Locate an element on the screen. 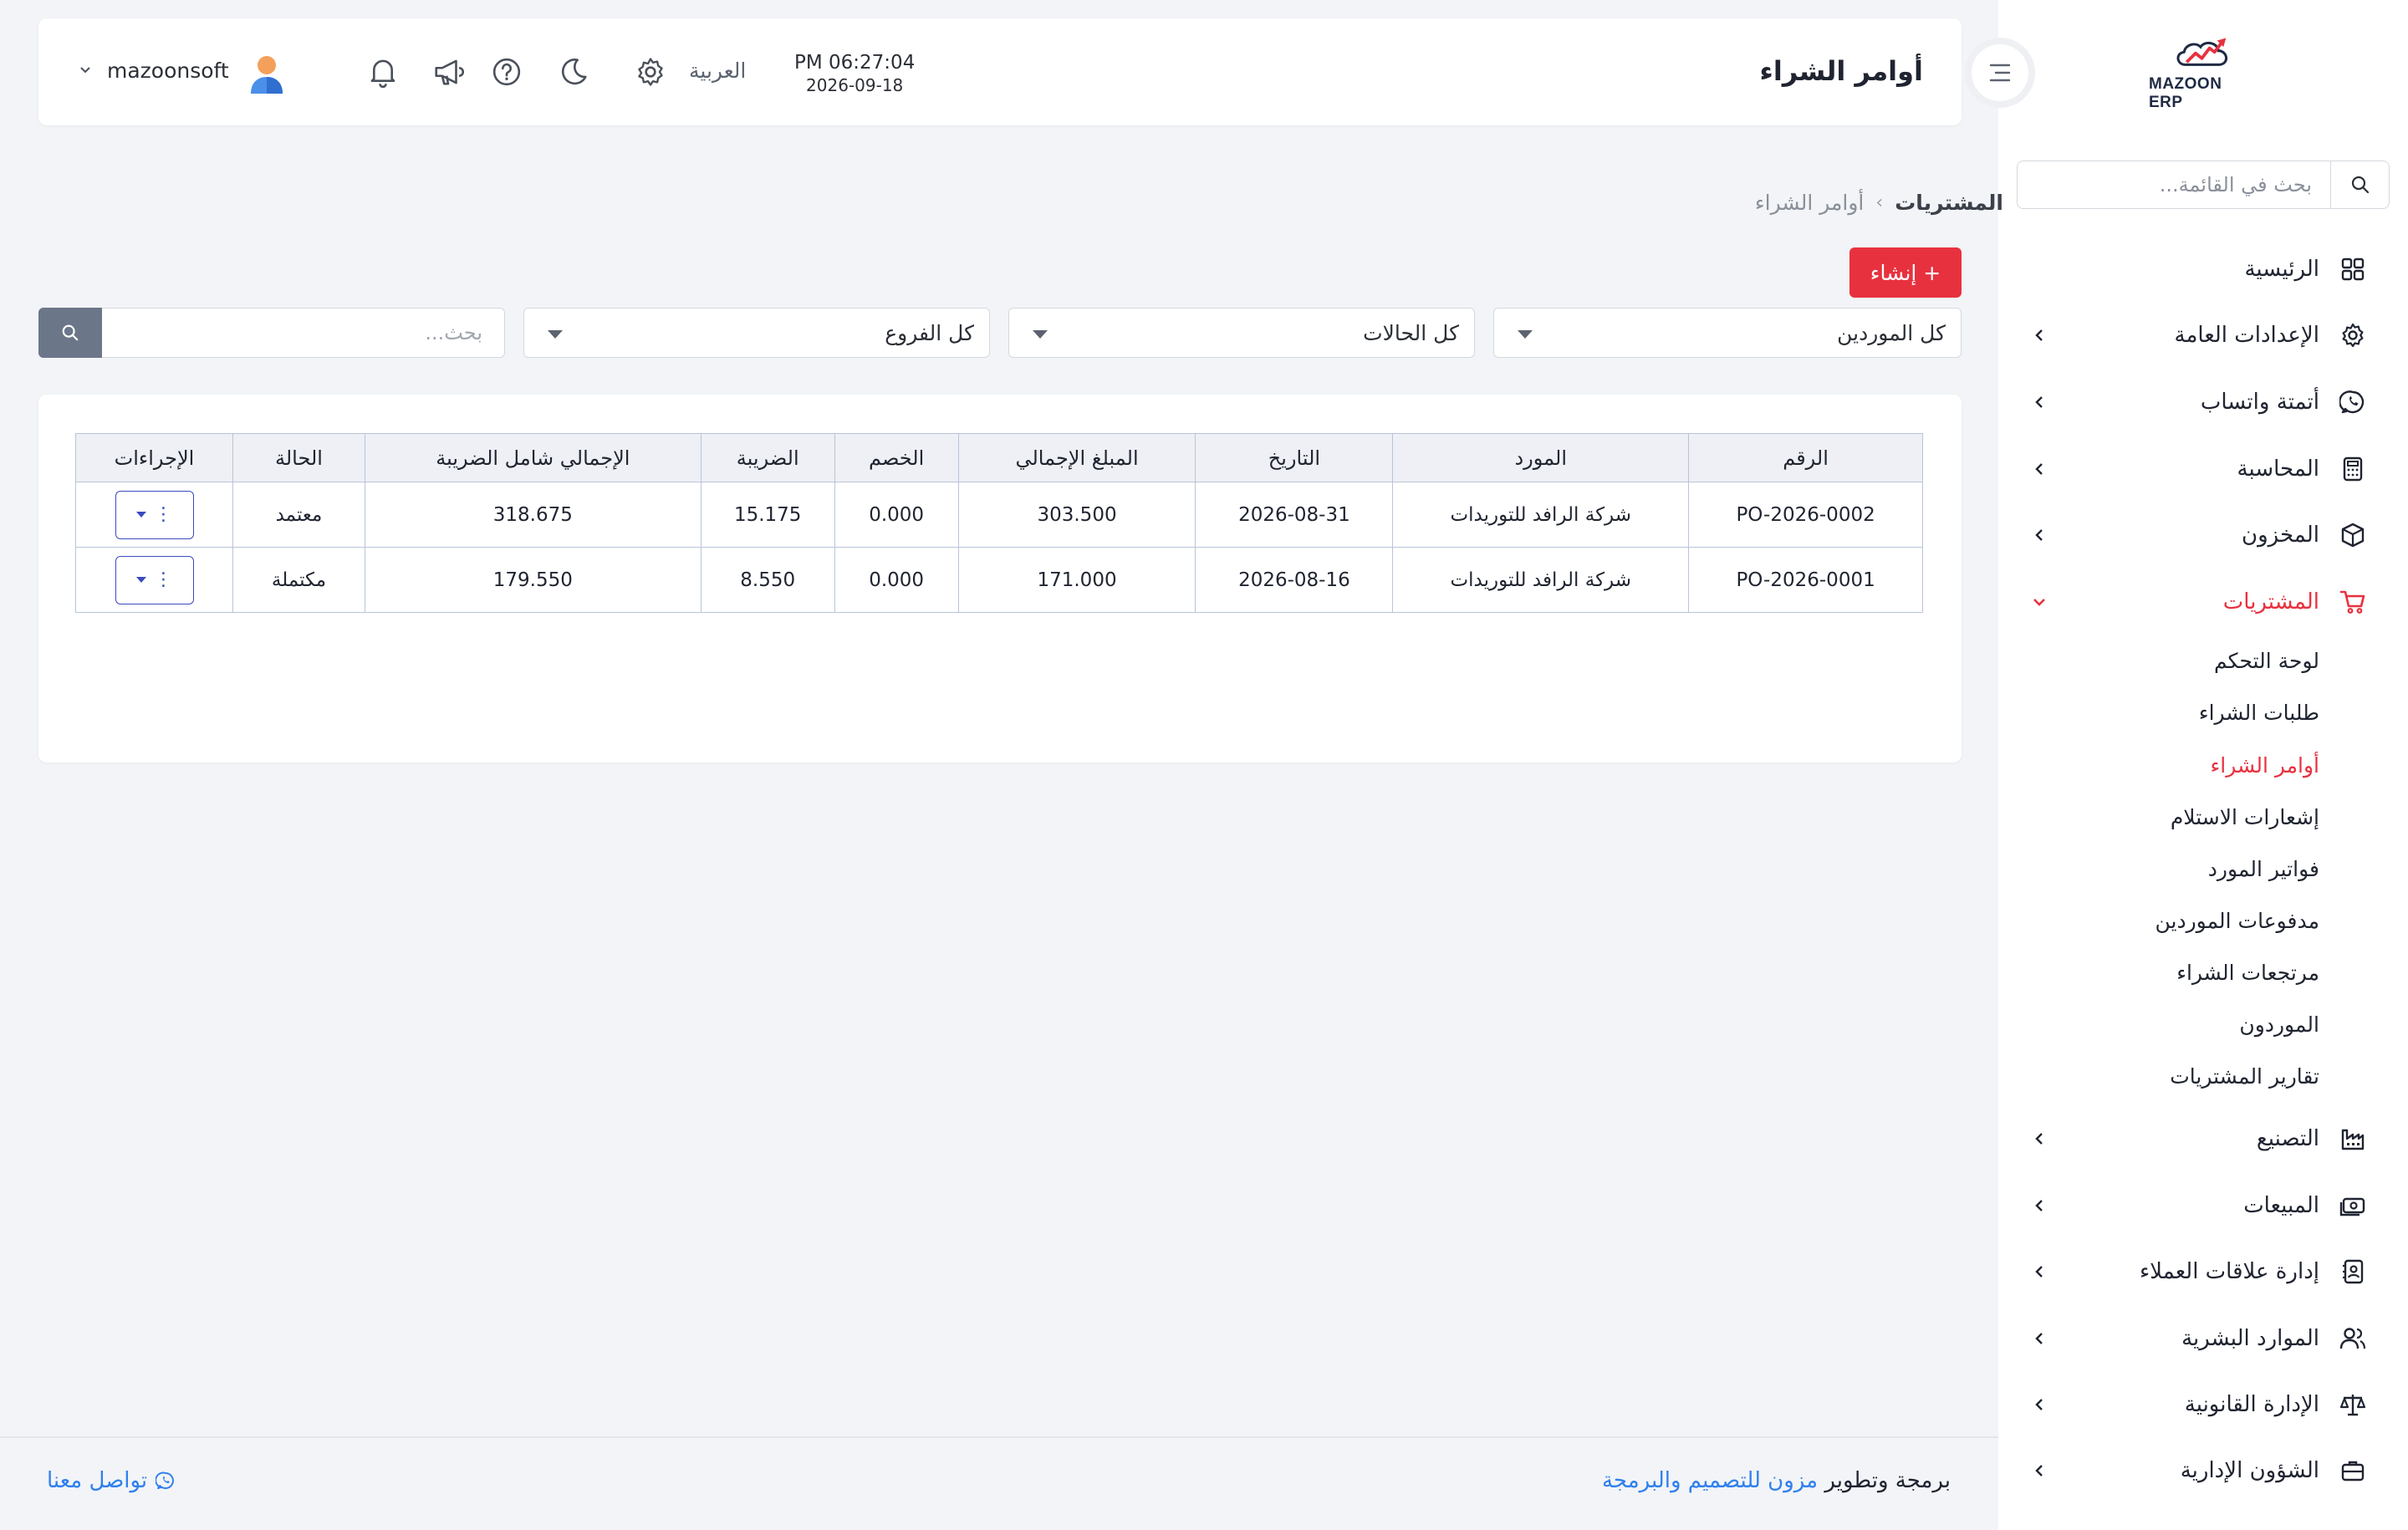 This screenshot has height=1530, width=2408. column-header: الضريبة is located at coordinates (767, 458).